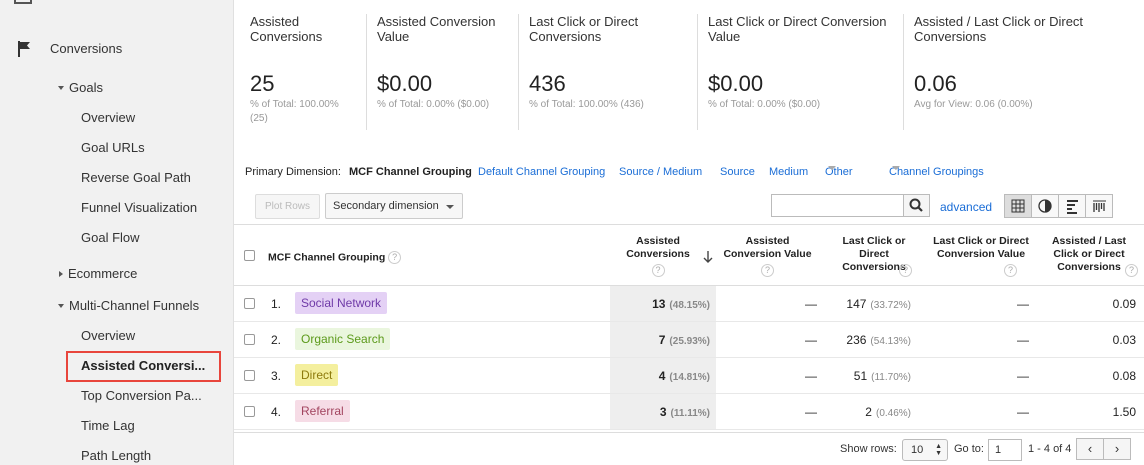 Image resolution: width=1144 pixels, height=465 pixels. Describe the element at coordinates (386, 206) in the screenshot. I see `secondary-dimension-label: Secondary dimension` at that location.